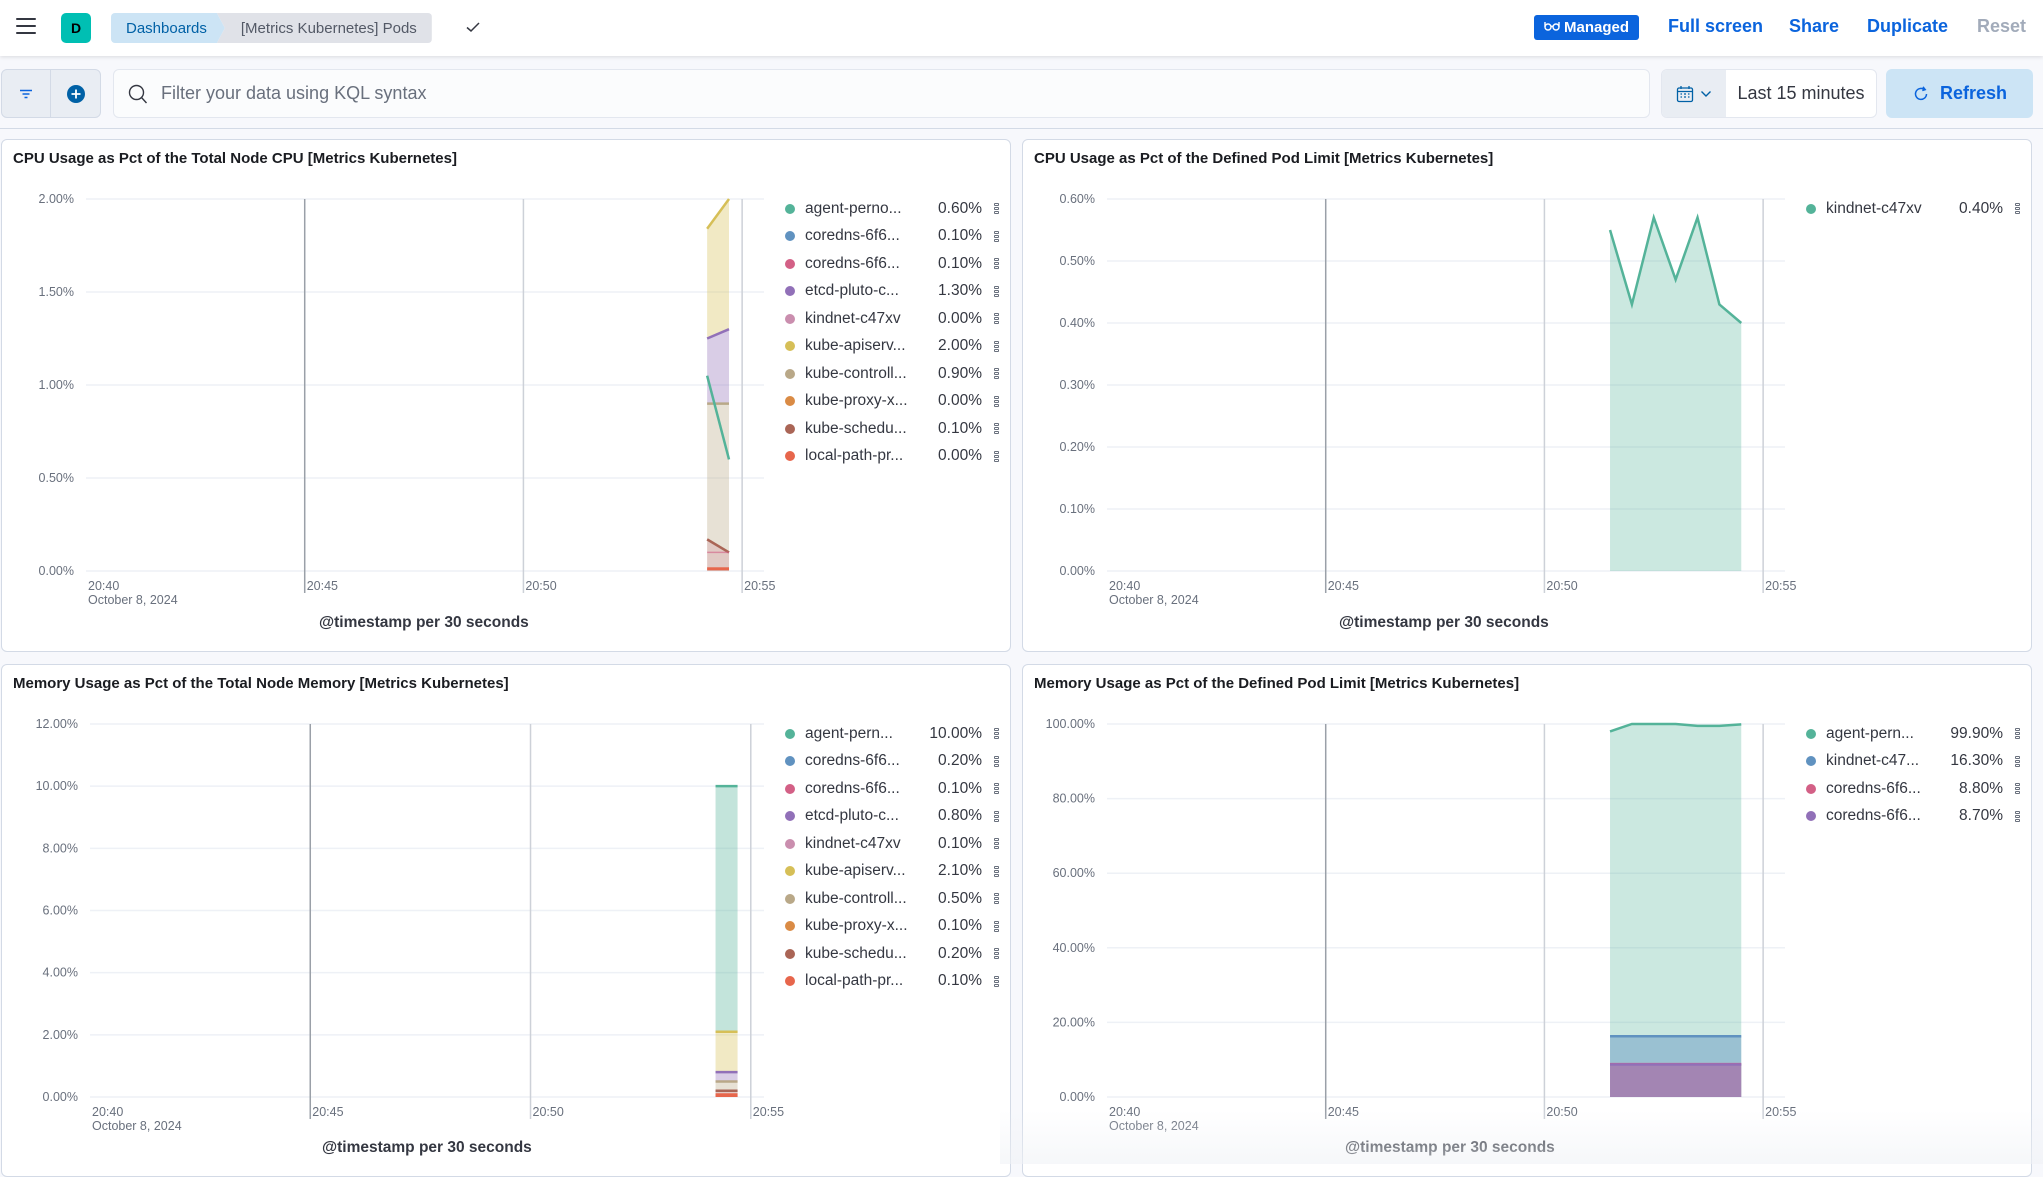  Describe the element at coordinates (893, 319) in the screenshot. I see `legend-item: kindnet-c47xv 0.00%` at that location.